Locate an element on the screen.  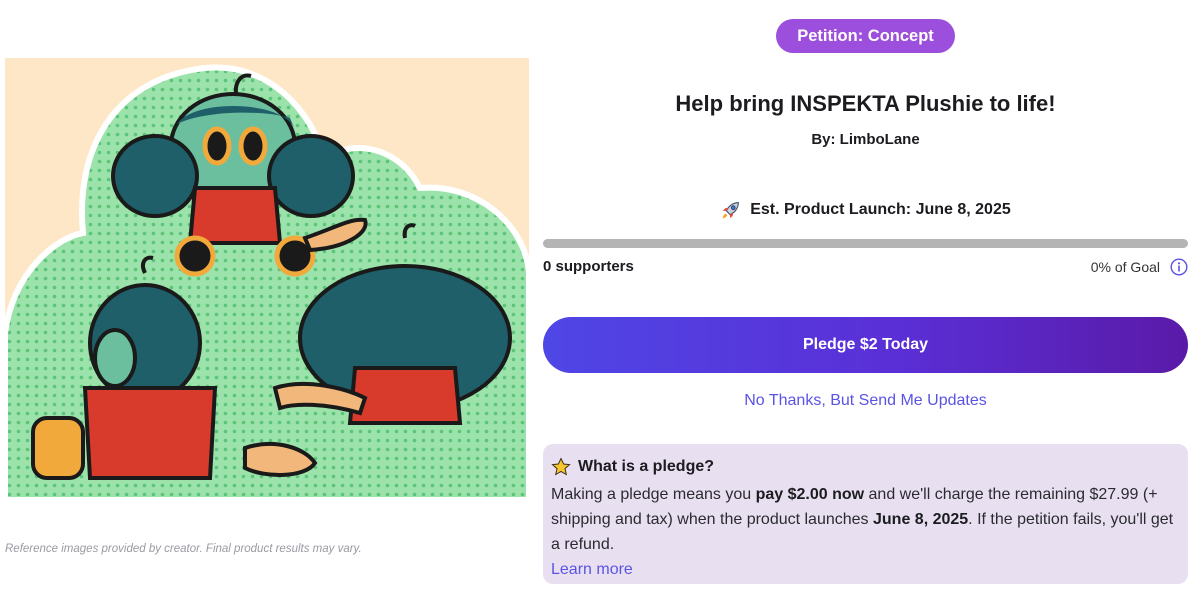
star-icon is located at coordinates (561, 466).